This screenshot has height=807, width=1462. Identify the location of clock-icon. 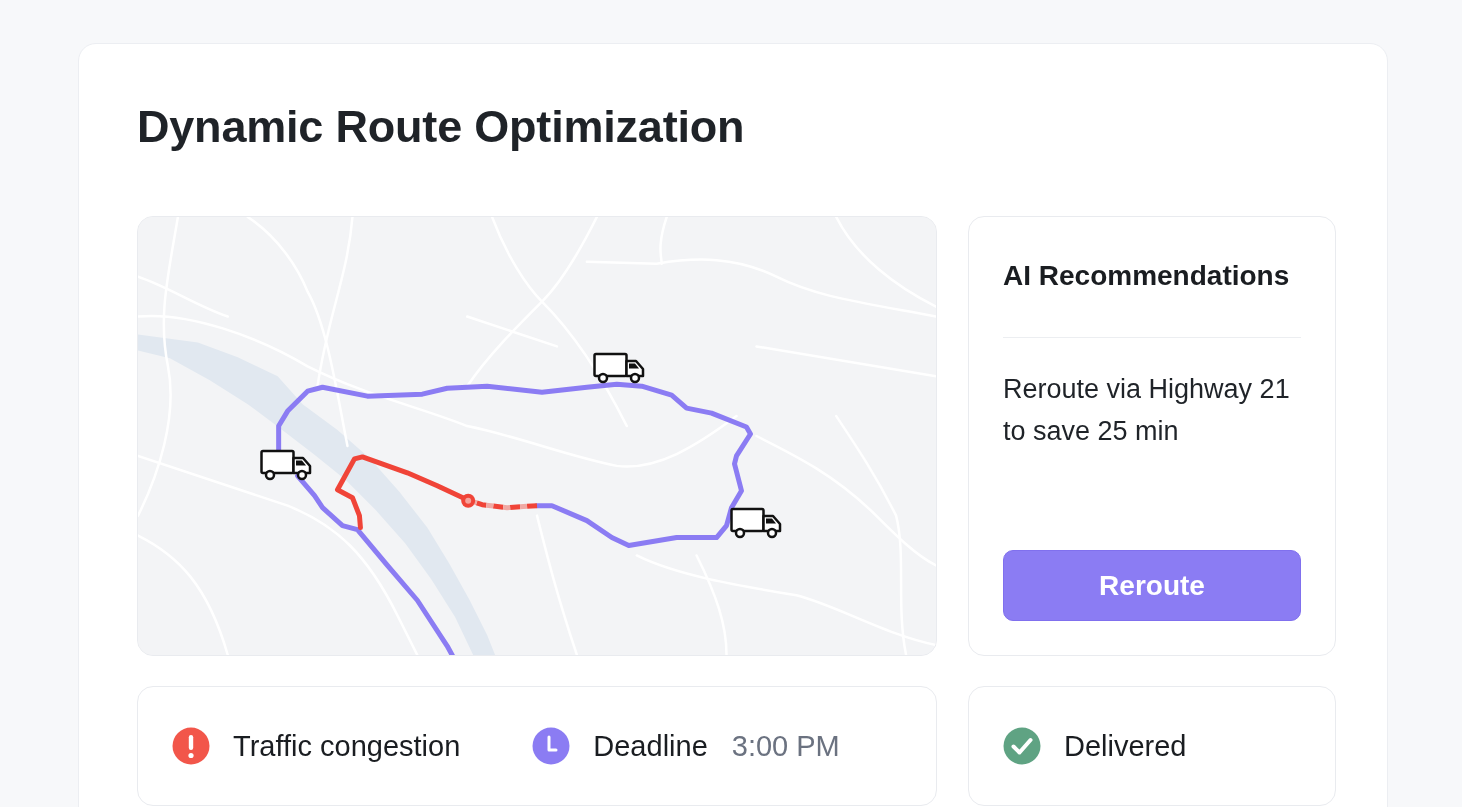
(551, 746).